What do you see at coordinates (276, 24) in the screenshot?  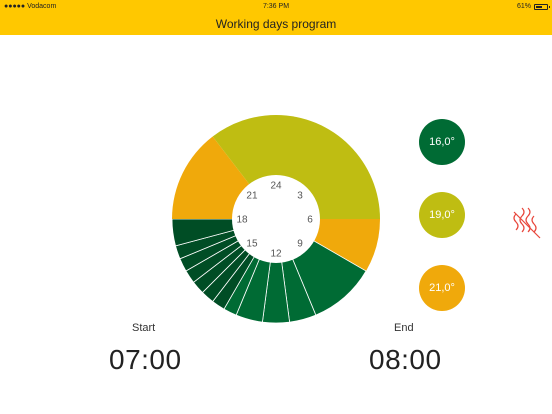 I see `page-title: Working days program` at bounding box center [276, 24].